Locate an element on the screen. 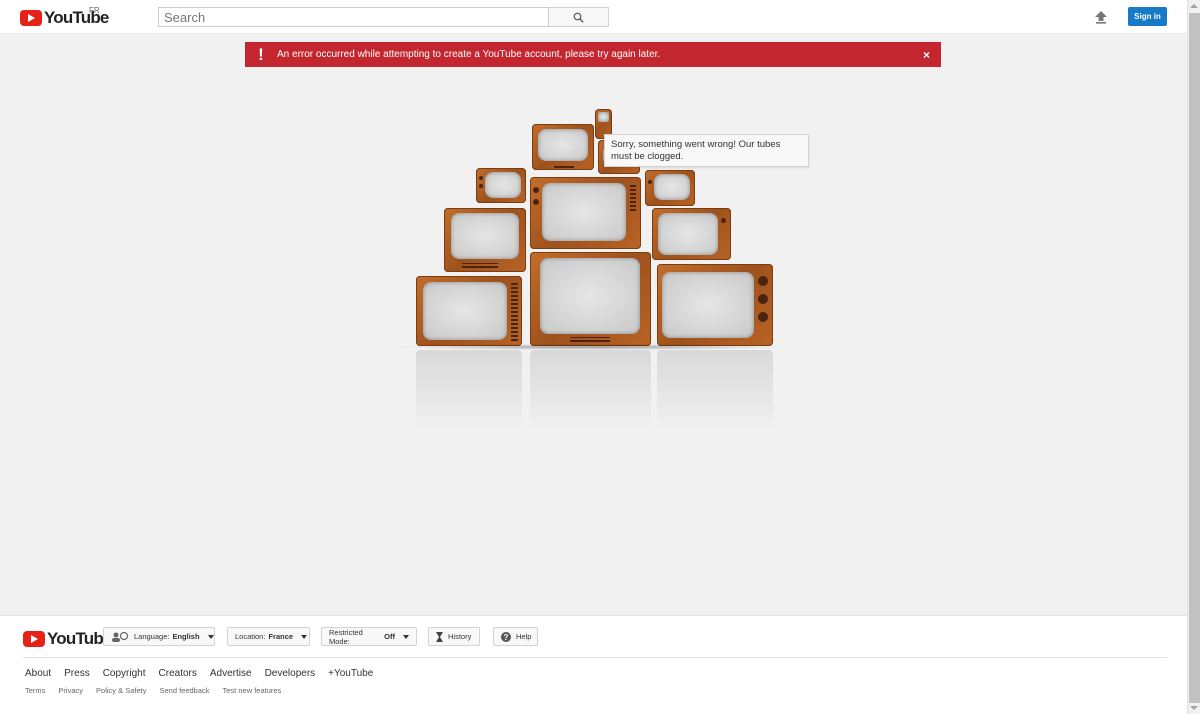 Image resolution: width=1200 pixels, height=714 pixels. history-button: History is located at coordinates (454, 636).